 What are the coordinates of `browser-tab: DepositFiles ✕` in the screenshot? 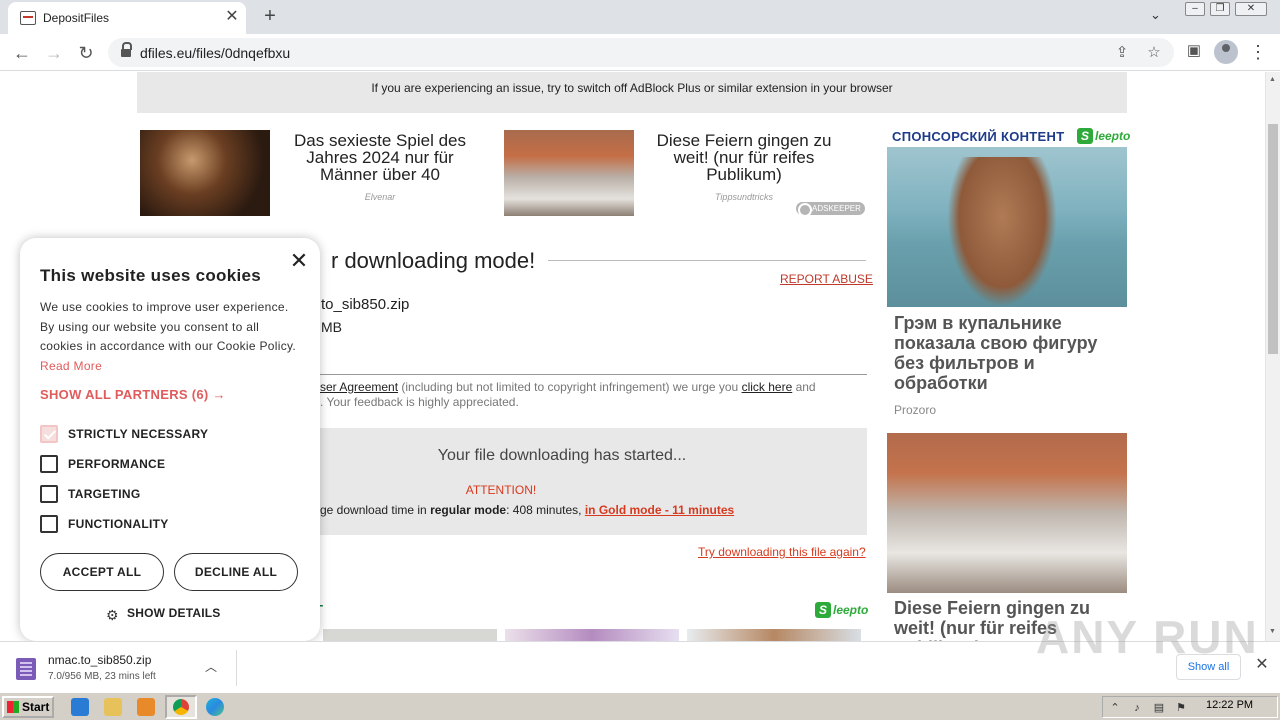 It's located at (127, 18).